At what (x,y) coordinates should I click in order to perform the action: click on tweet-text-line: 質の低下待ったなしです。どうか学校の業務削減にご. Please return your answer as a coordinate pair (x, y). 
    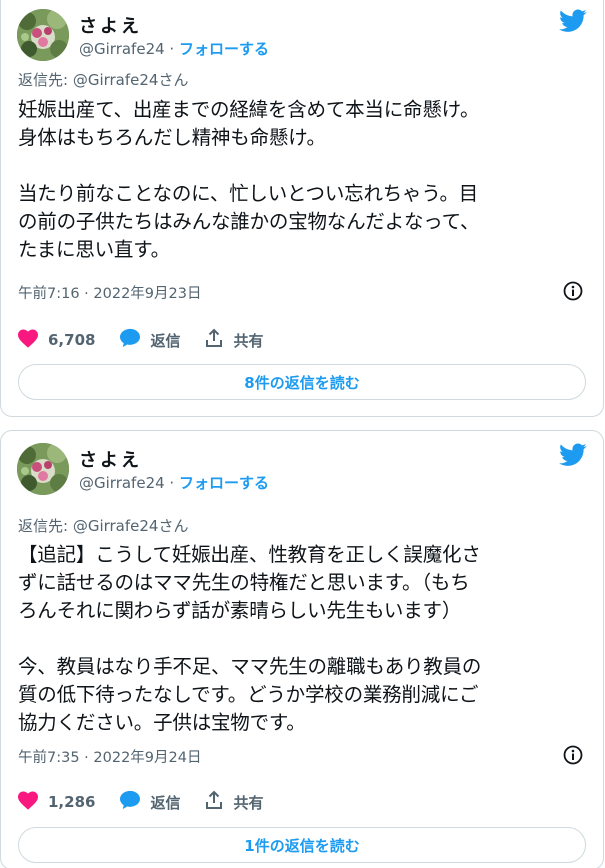
    Looking at the image, I should click on (248, 694).